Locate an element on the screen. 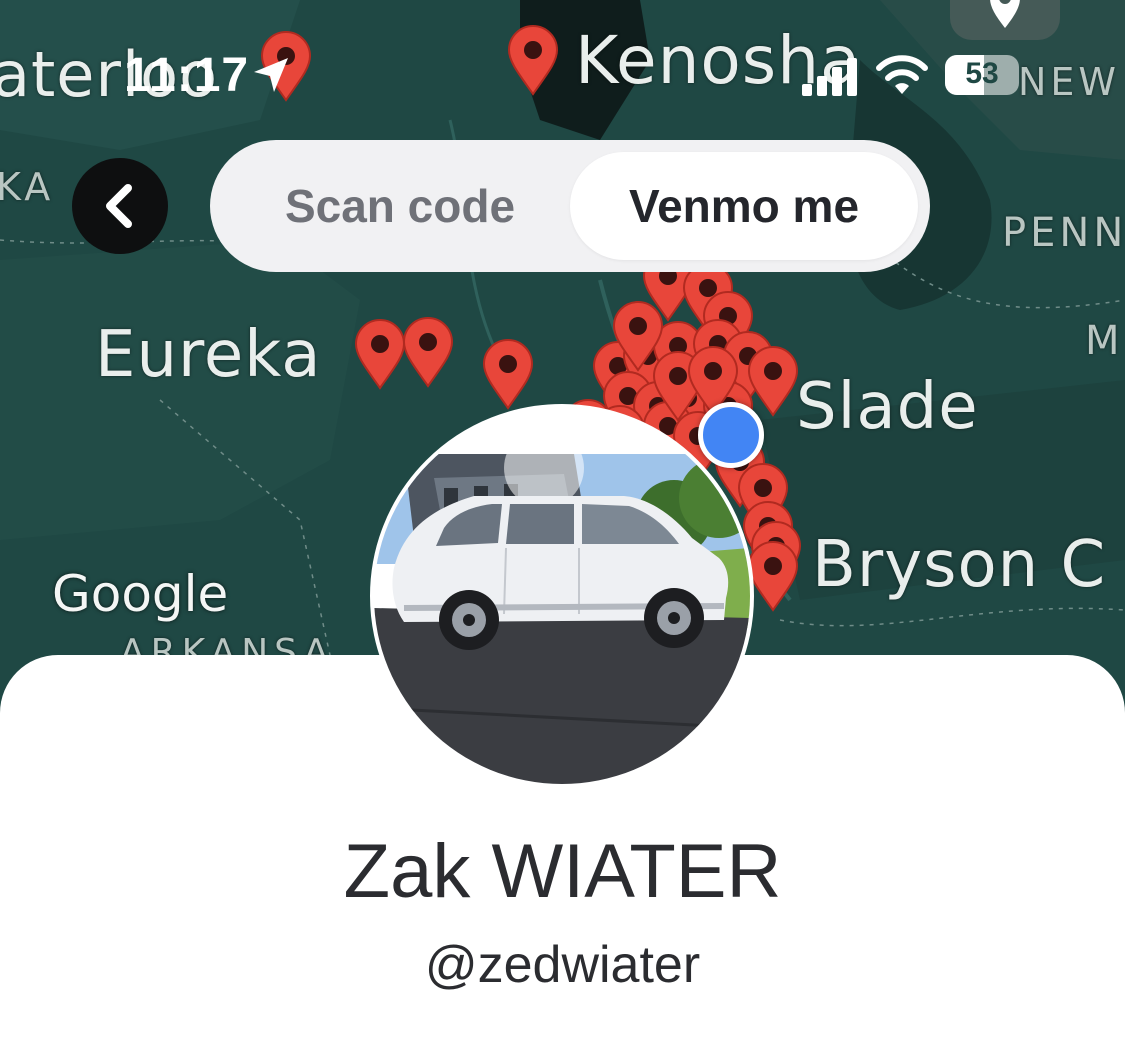 Image resolution: width=1125 pixels, height=1055 pixels. battery-indicator: 53 is located at coordinates (982, 75).